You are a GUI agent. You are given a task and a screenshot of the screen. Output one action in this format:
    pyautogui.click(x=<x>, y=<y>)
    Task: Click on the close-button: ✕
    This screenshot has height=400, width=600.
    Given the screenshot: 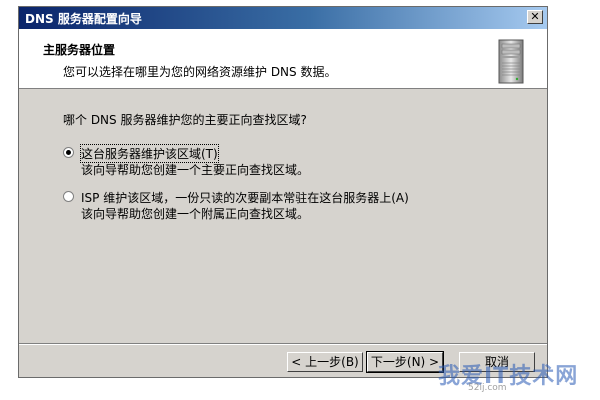 What is the action you would take?
    pyautogui.click(x=535, y=17)
    